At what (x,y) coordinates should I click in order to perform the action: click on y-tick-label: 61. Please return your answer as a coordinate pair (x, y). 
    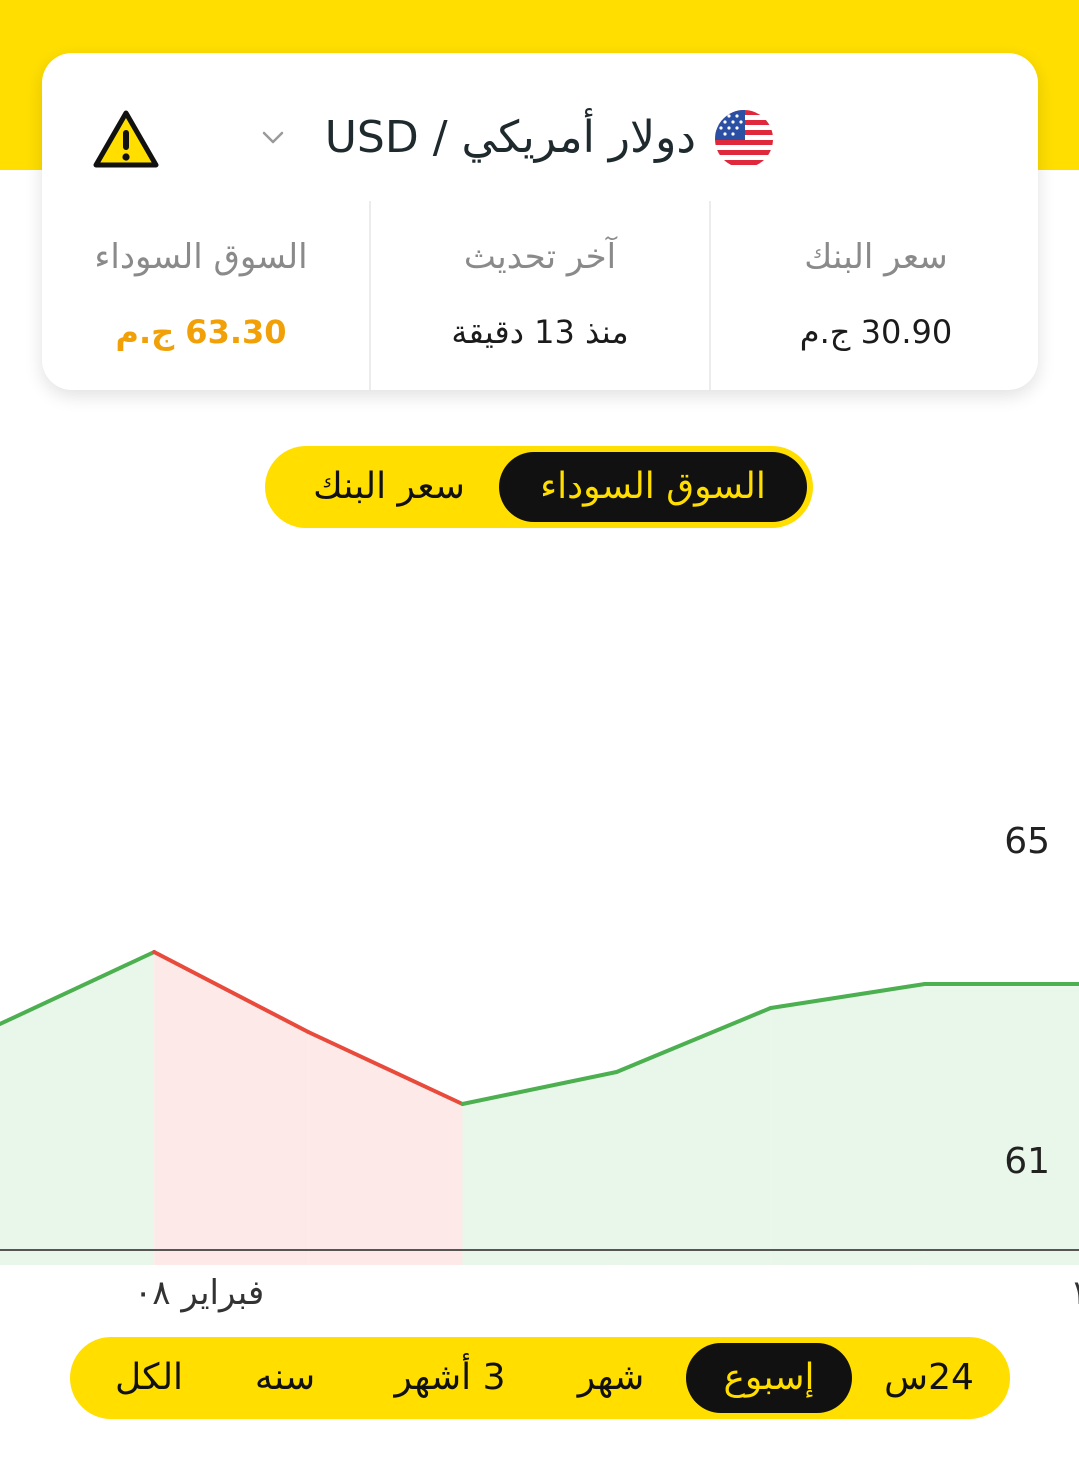
    Looking at the image, I should click on (1027, 1161).